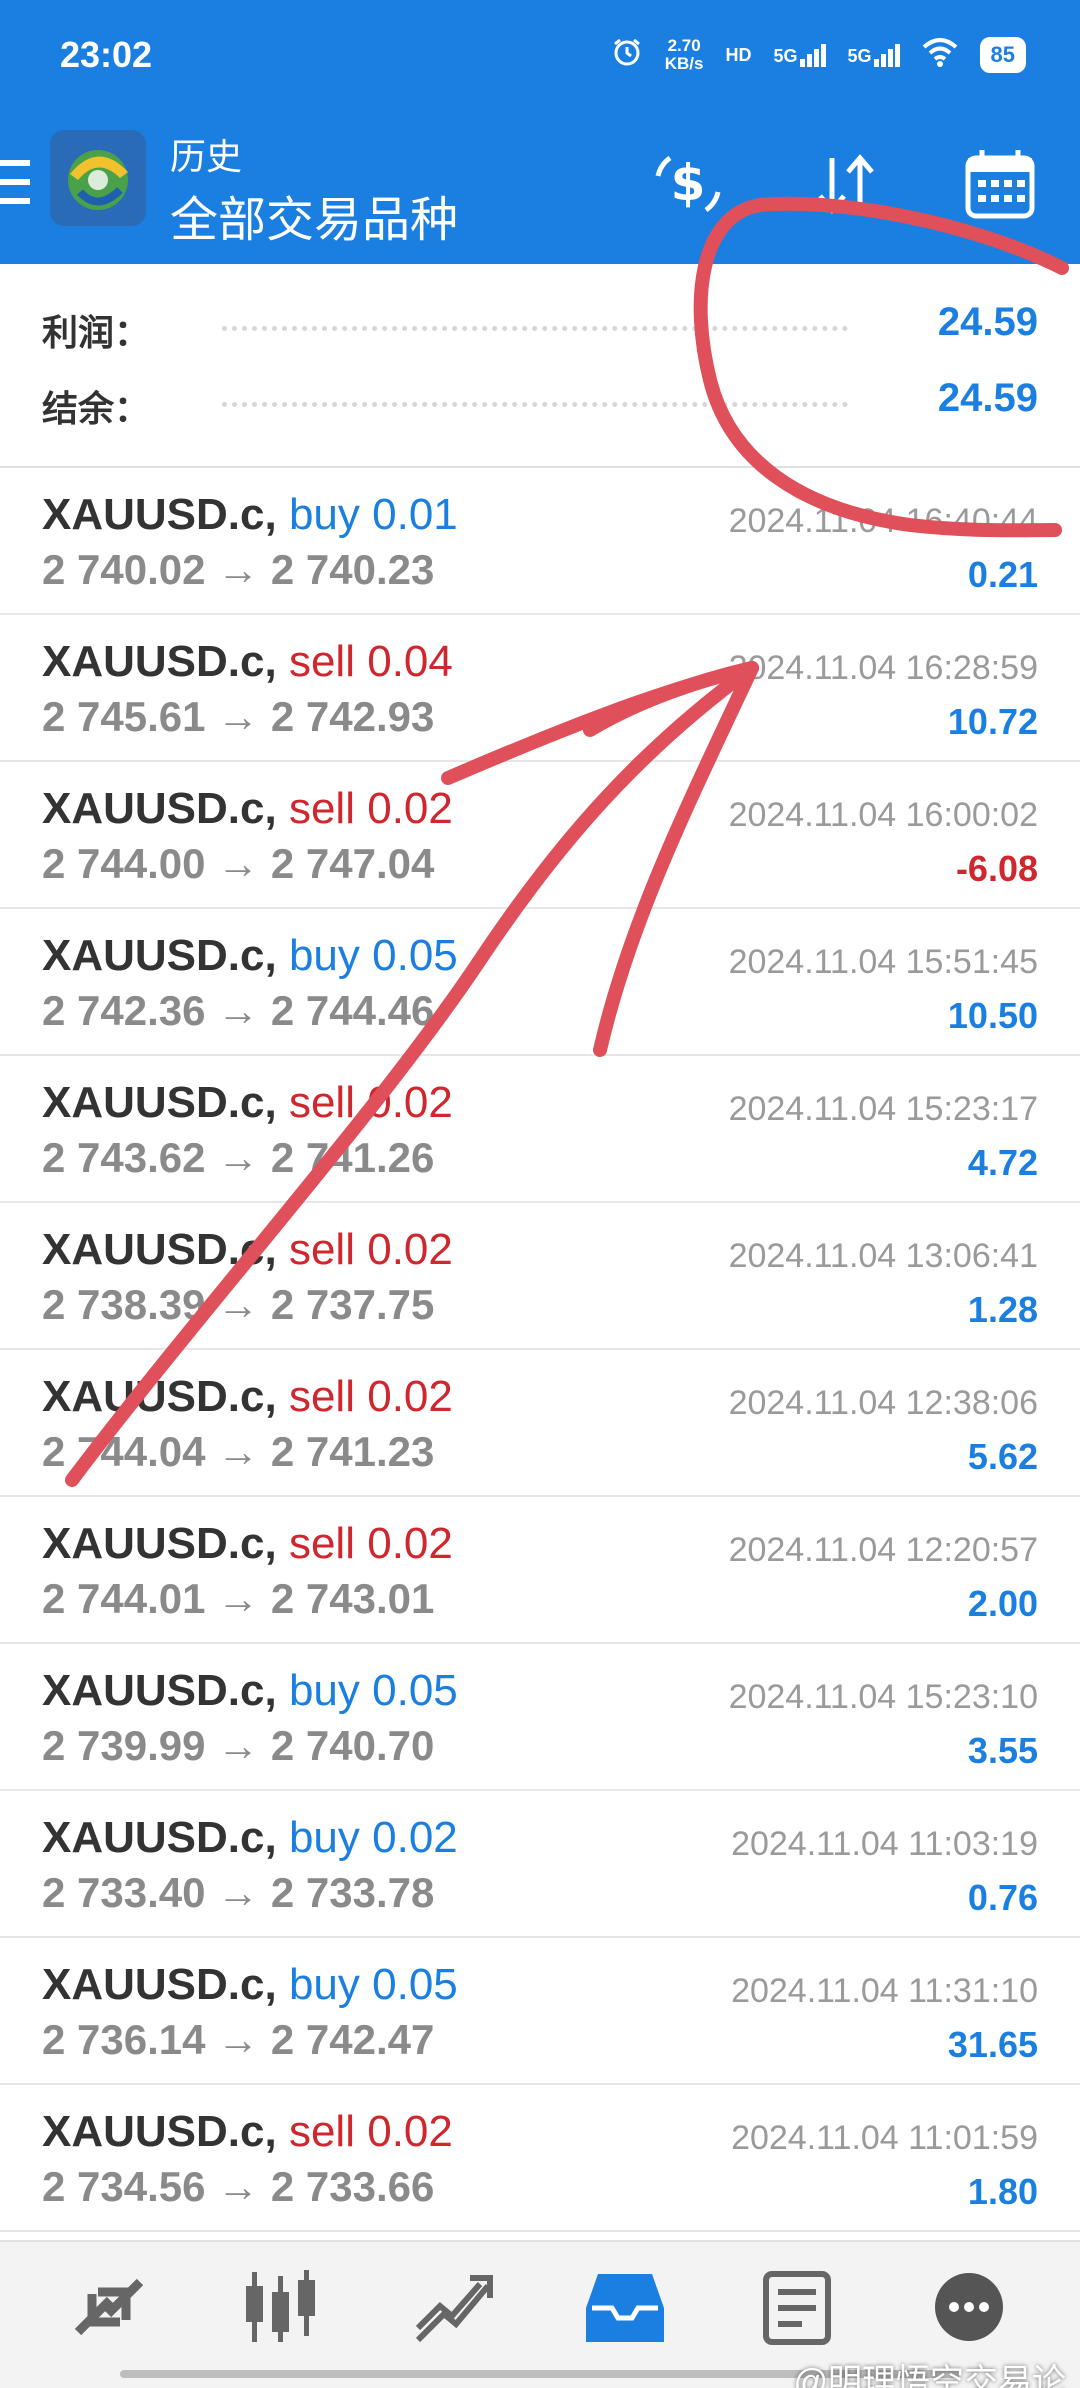 This screenshot has height=2388, width=1080. I want to click on chat-icon, so click(969, 2307).